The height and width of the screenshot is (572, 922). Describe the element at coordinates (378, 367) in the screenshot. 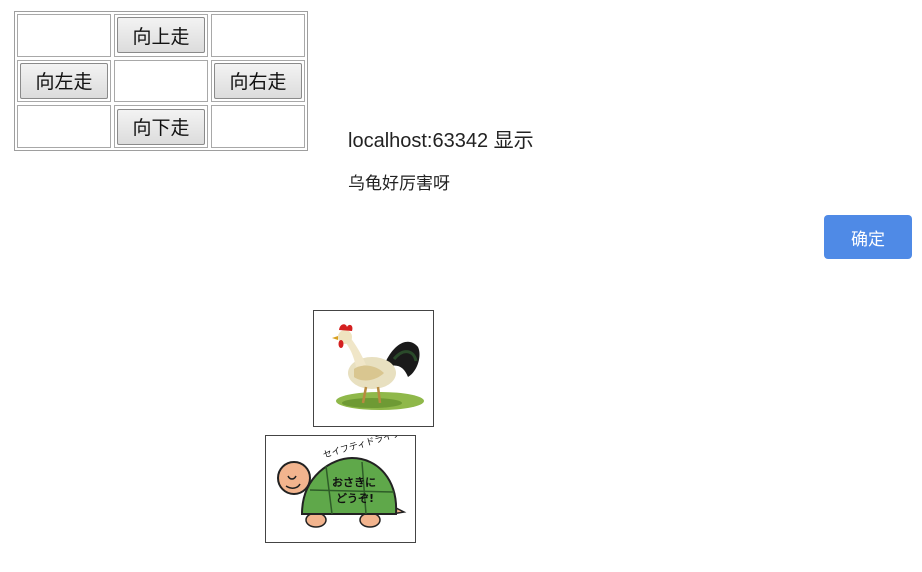

I see `rooster-icon` at that location.